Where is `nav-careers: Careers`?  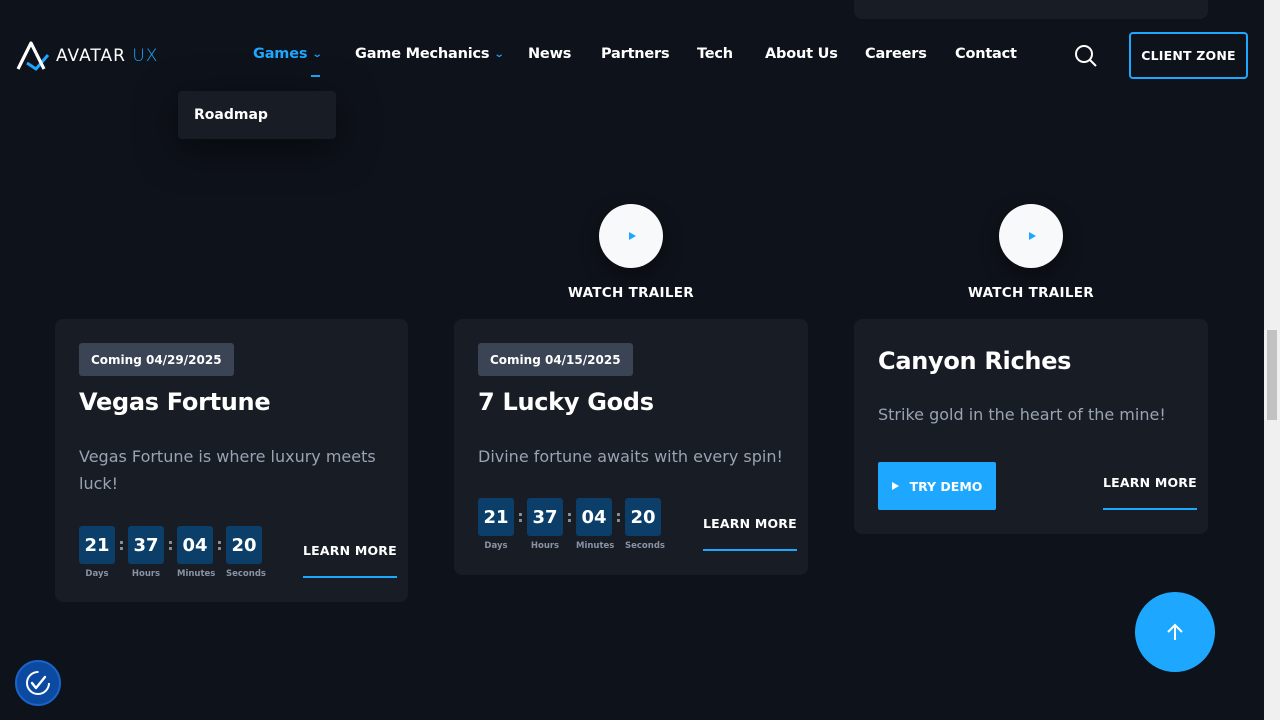
nav-careers: Careers is located at coordinates (896, 54).